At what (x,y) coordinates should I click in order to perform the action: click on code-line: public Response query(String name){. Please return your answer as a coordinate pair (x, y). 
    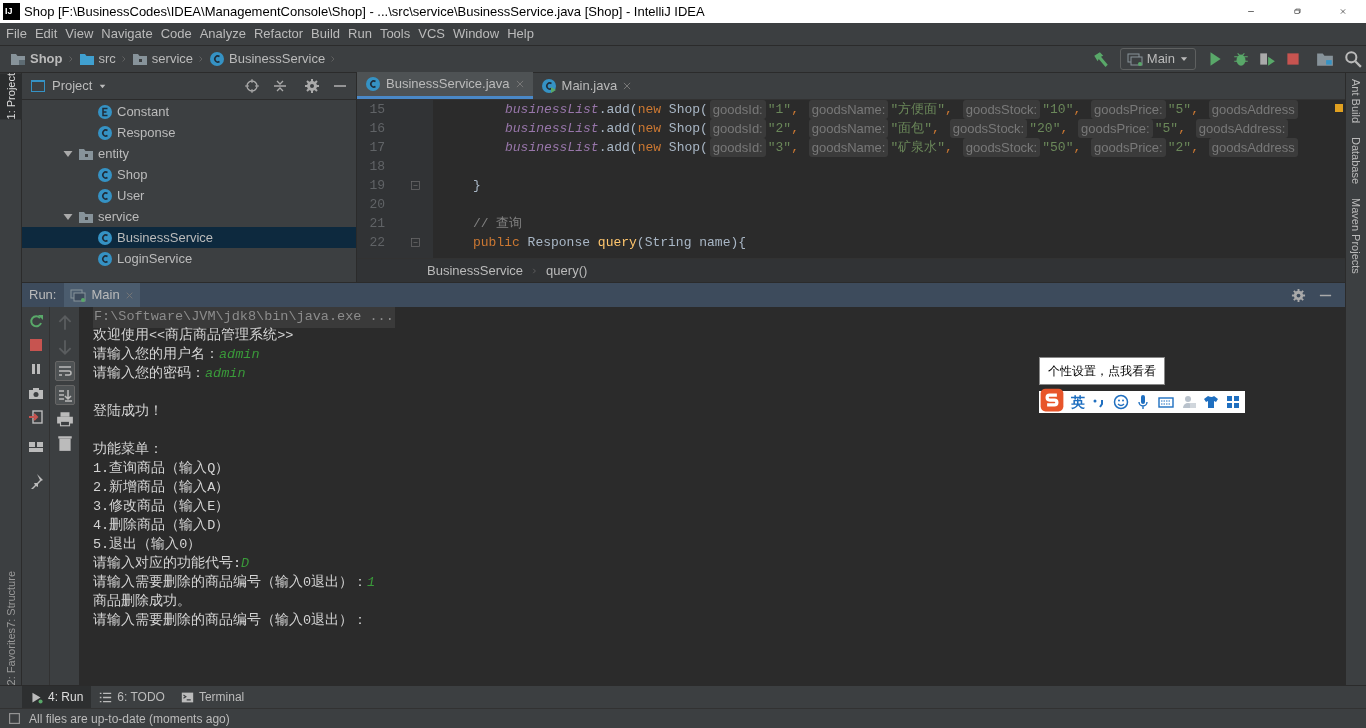
    Looking at the image, I should click on (610, 242).